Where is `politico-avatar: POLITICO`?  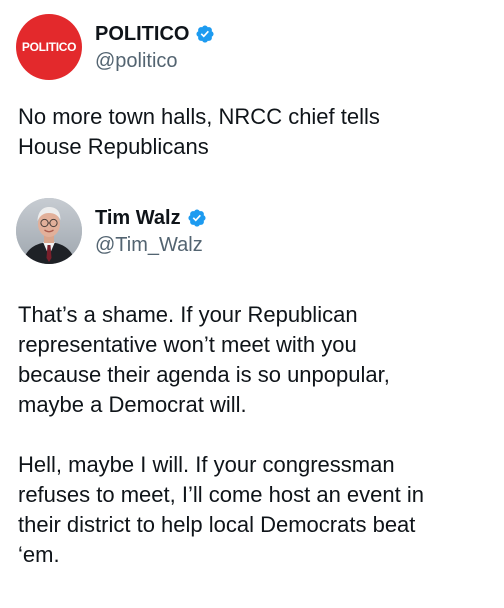 politico-avatar: POLITICO is located at coordinates (49, 47).